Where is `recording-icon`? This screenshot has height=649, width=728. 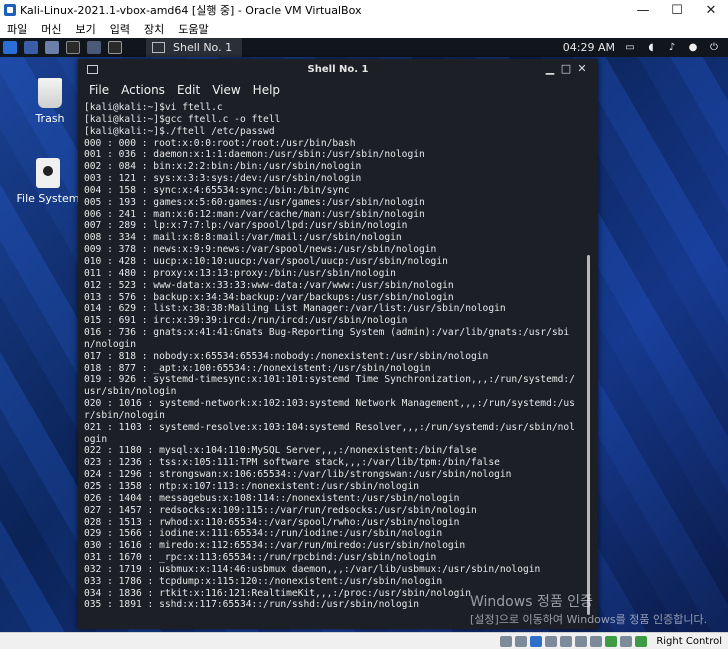
recording-icon is located at coordinates (611, 641).